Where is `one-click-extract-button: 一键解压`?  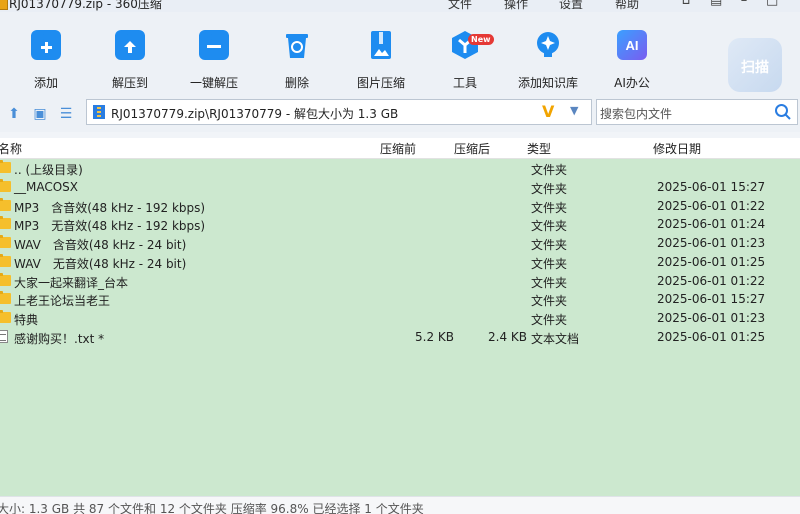
one-click-extract-button: 一键解压 is located at coordinates (214, 60).